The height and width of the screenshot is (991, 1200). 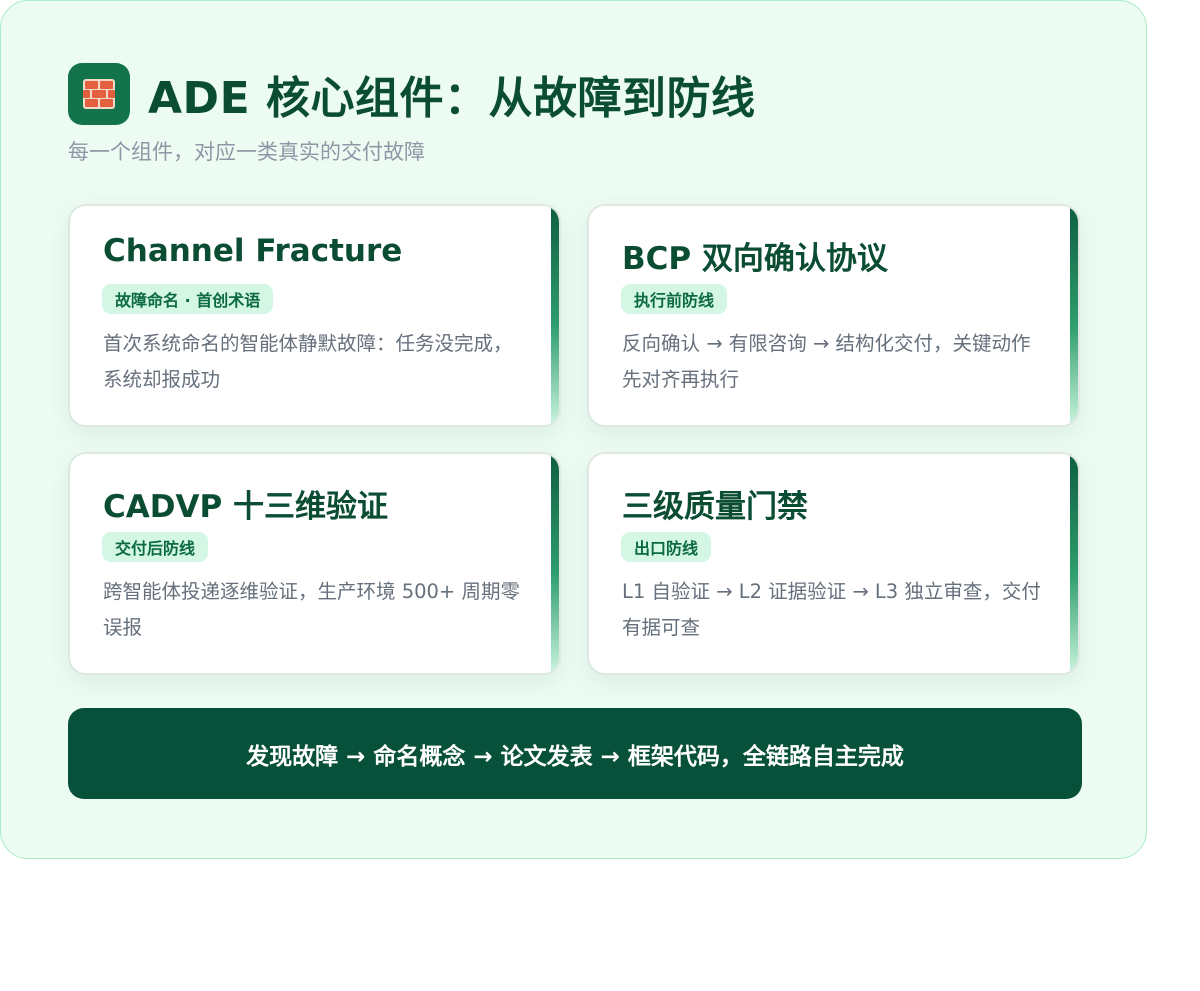 What do you see at coordinates (155, 547) in the screenshot?
I see `card-tag: 交付后防线` at bounding box center [155, 547].